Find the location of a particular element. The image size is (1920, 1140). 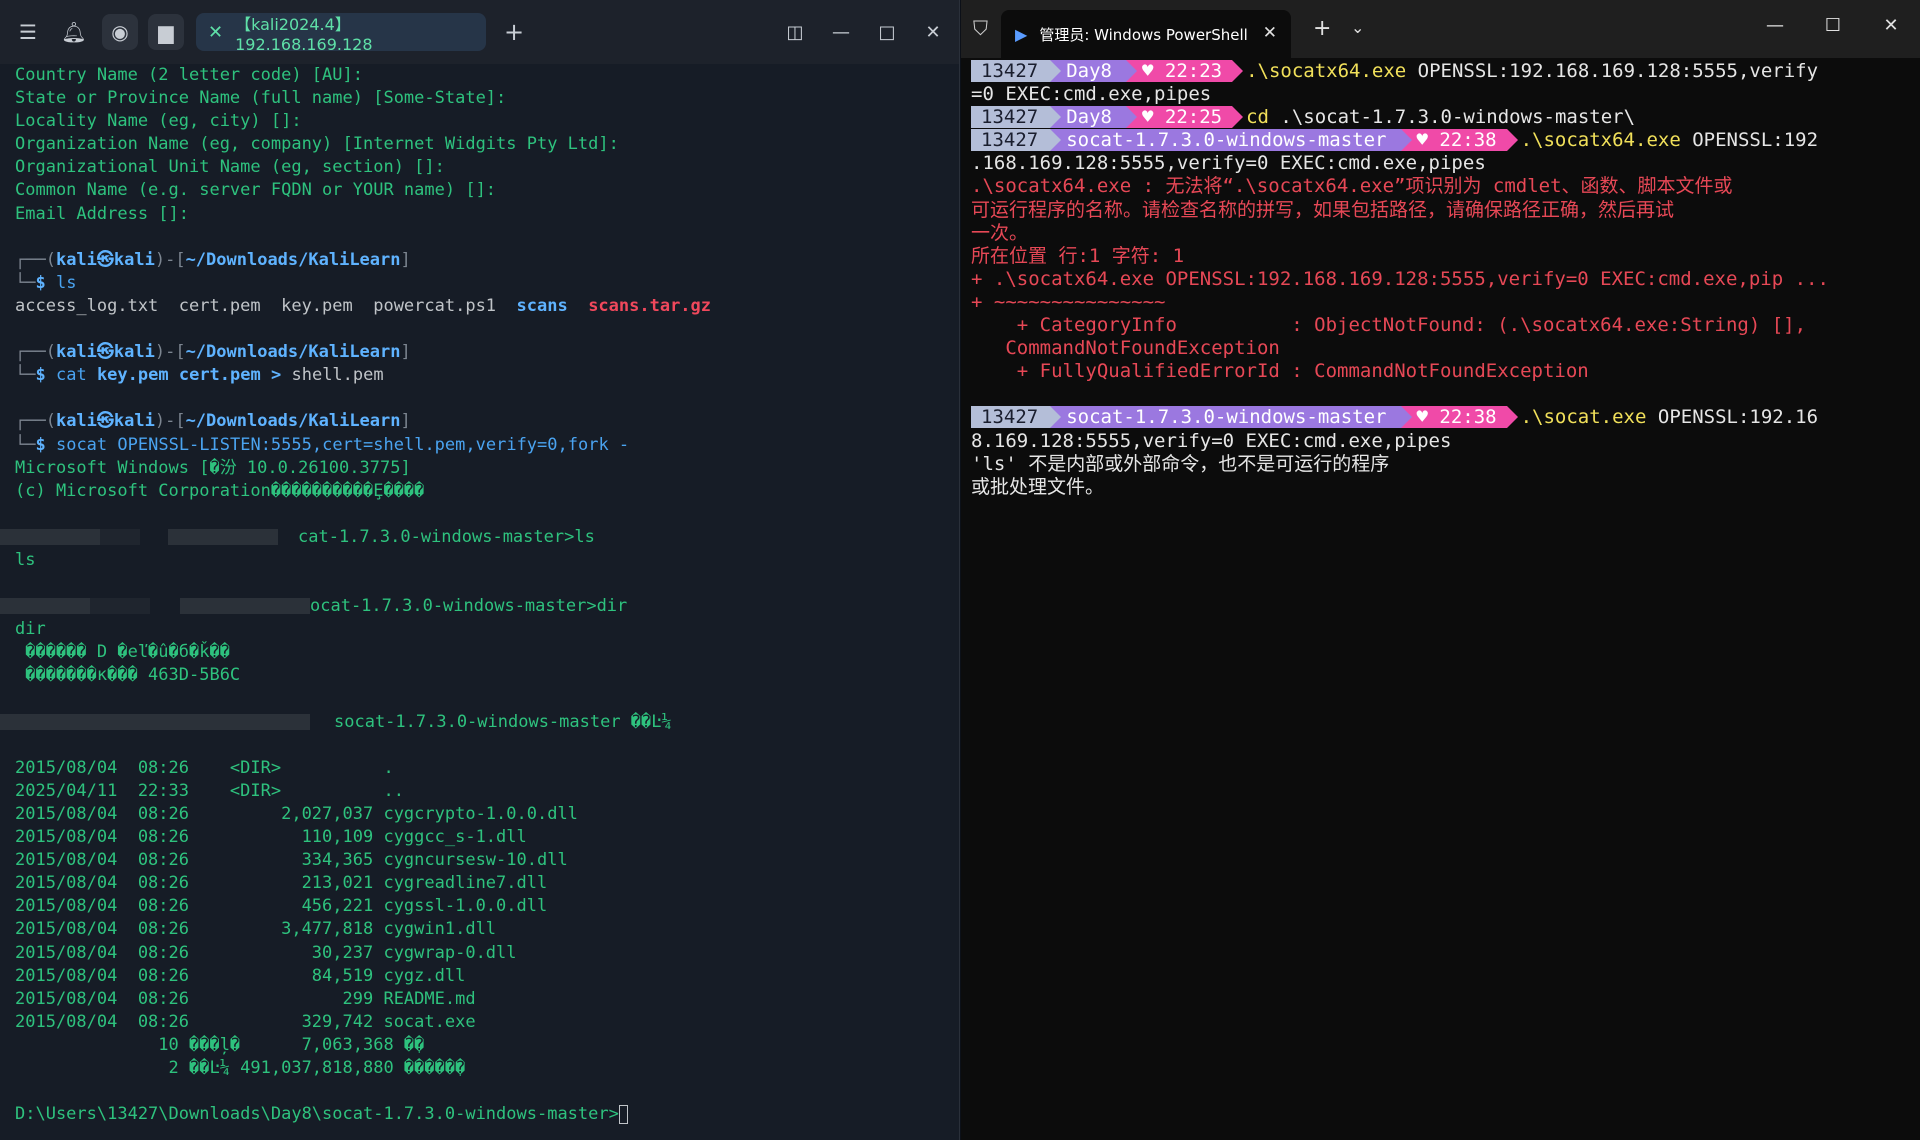

prompt-path: ~/Downloads/KaliLearn is located at coordinates (293, 259).